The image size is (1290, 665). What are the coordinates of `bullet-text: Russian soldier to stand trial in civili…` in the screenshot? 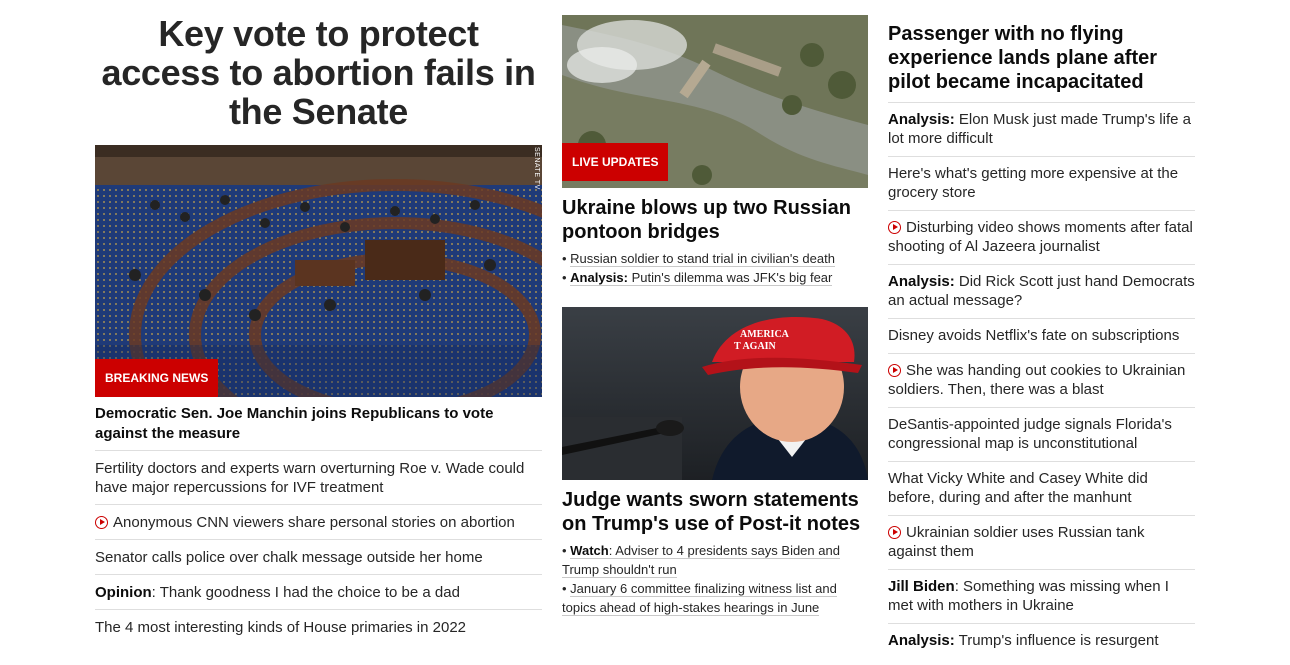 It's located at (702, 258).